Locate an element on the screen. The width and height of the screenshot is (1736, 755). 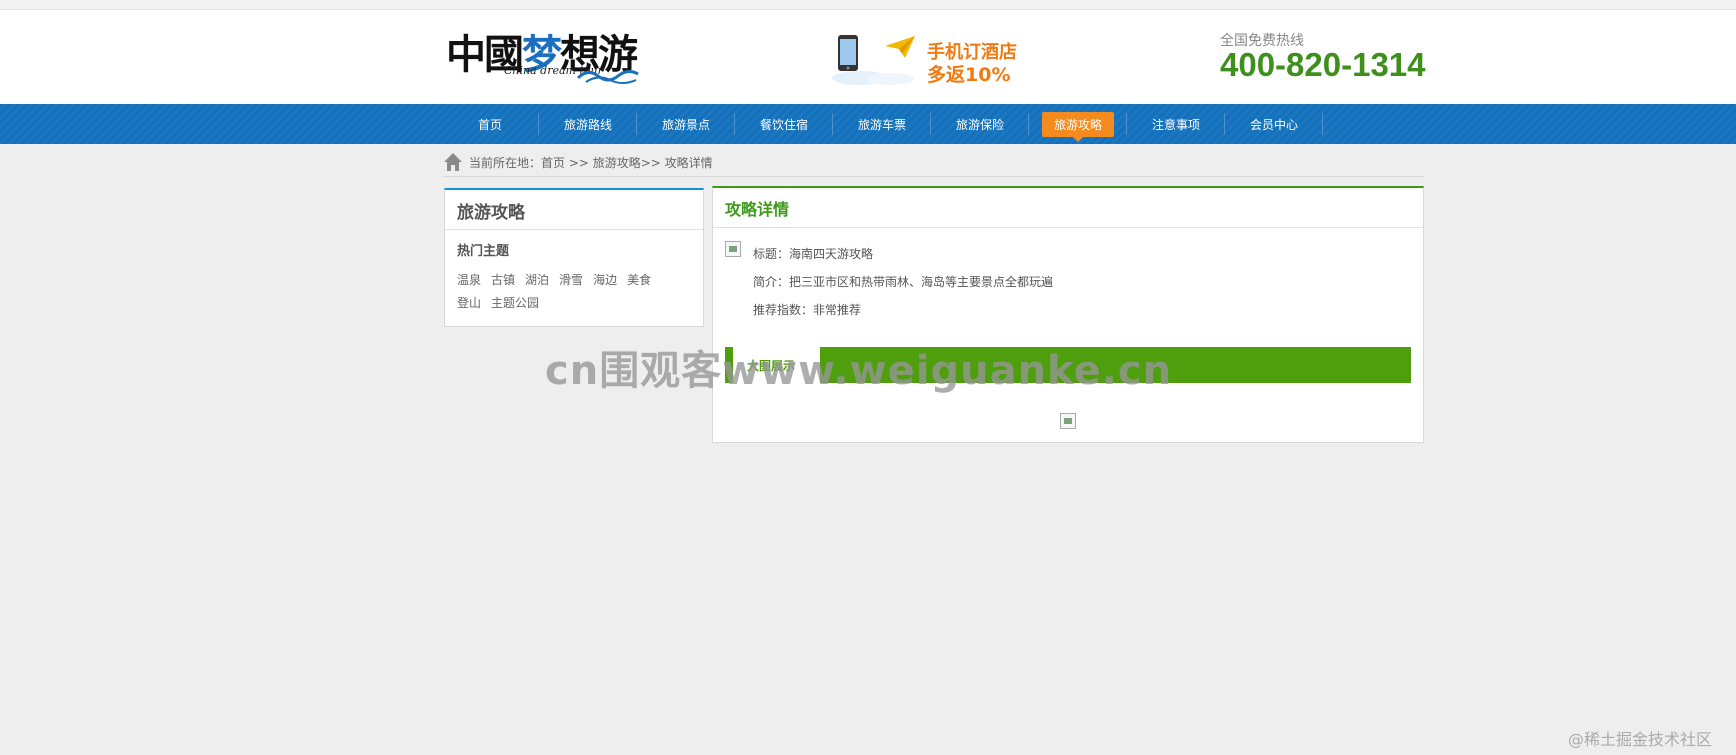
tag-link: 温泉 is located at coordinates (469, 280).